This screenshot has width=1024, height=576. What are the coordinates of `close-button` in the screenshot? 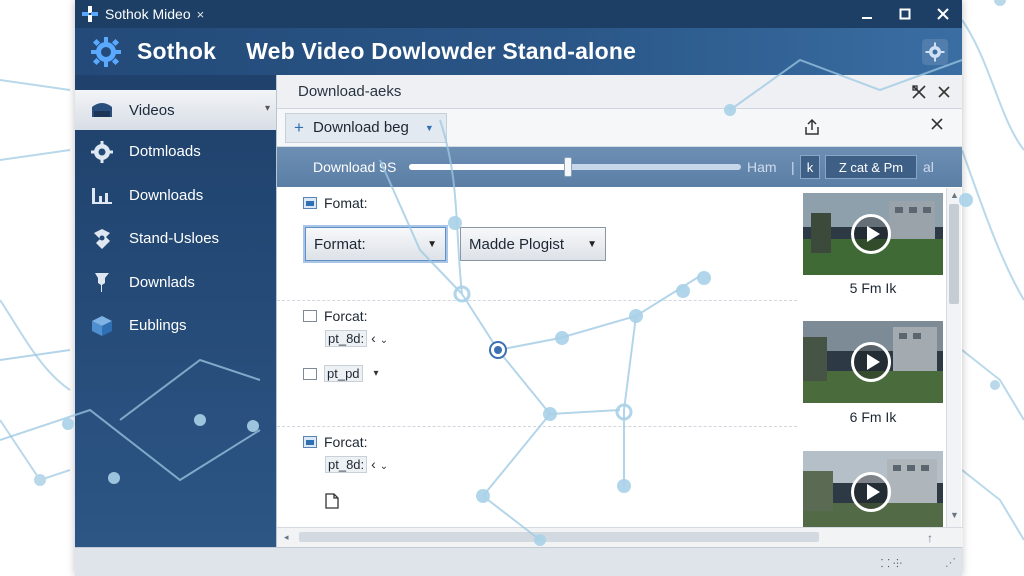 It's located at (943, 14).